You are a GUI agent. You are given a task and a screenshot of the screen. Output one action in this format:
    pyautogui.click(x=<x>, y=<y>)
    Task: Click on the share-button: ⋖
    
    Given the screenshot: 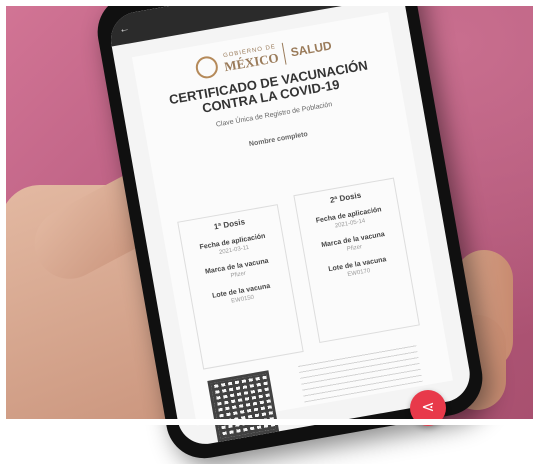 What is the action you would take?
    pyautogui.click(x=428, y=408)
    